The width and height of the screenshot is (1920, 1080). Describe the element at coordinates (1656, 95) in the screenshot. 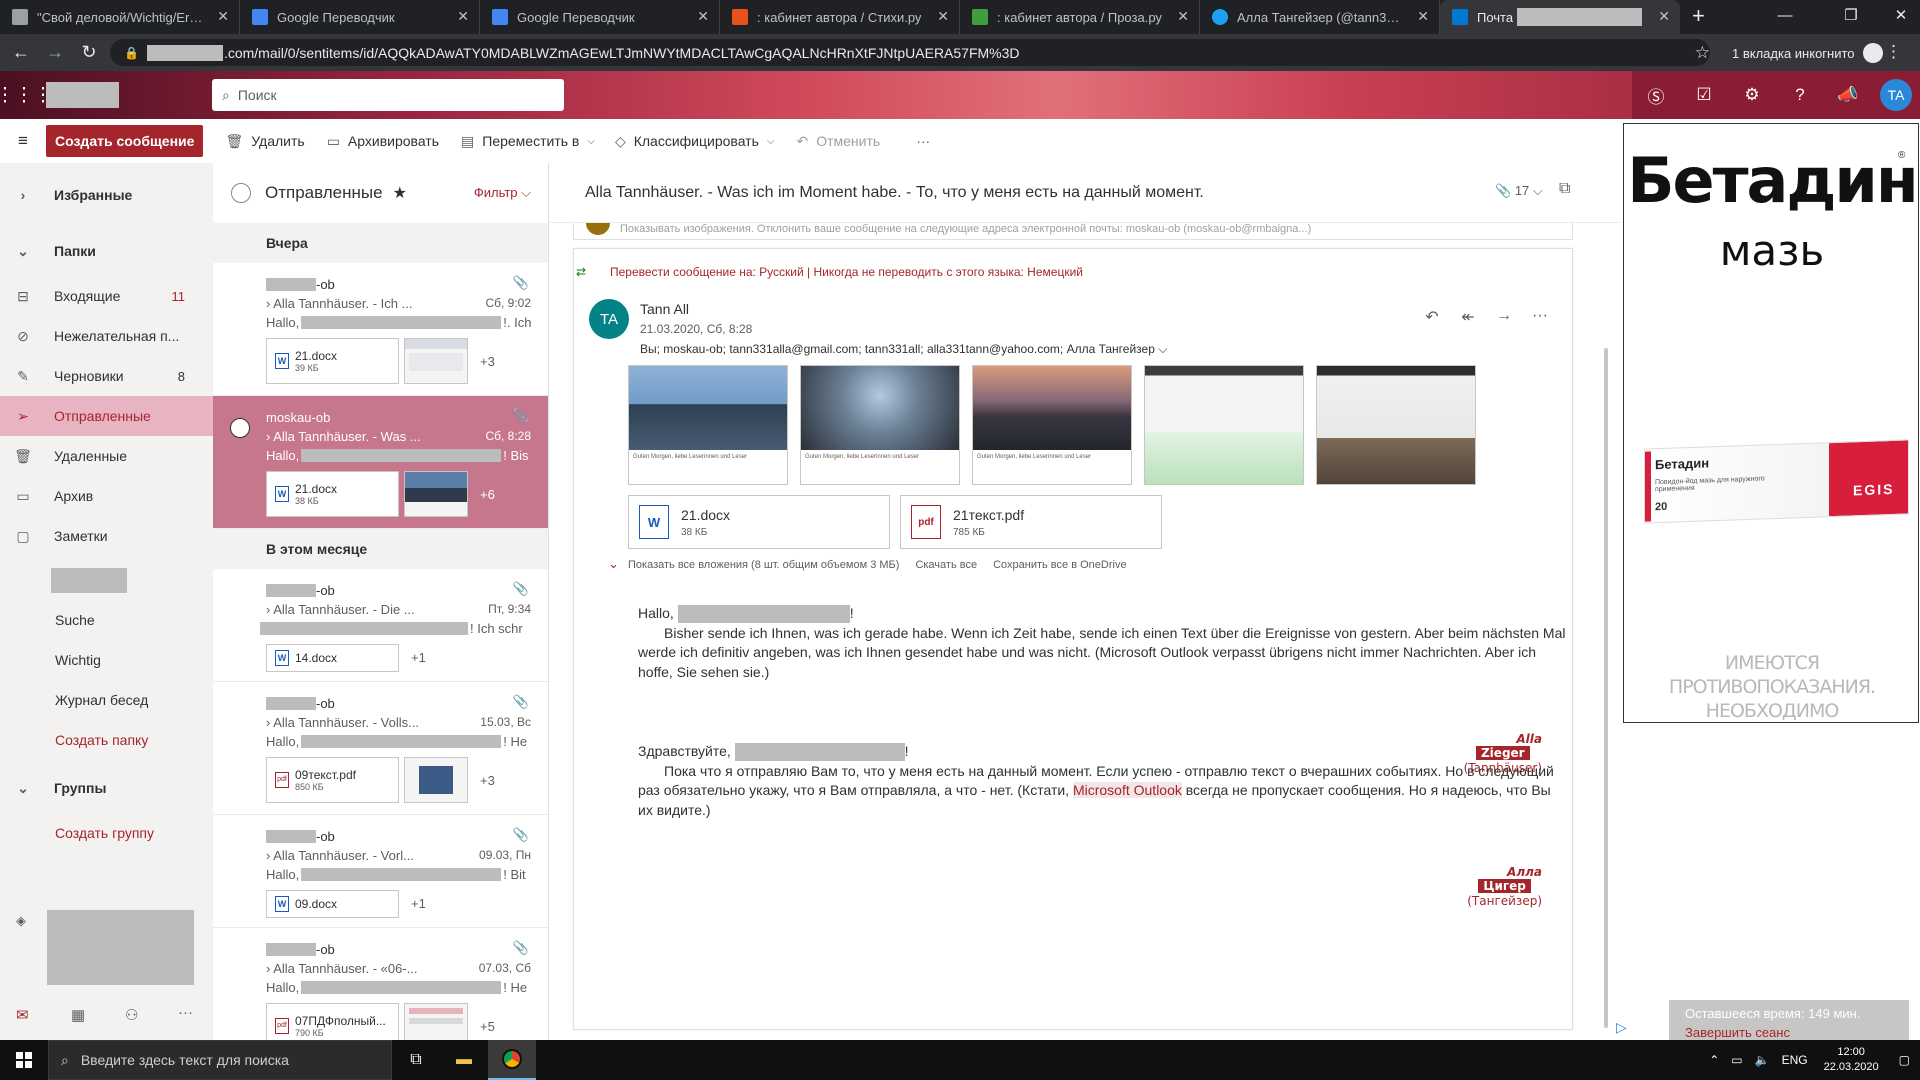

I see `skype-icon: Ⓢ` at that location.